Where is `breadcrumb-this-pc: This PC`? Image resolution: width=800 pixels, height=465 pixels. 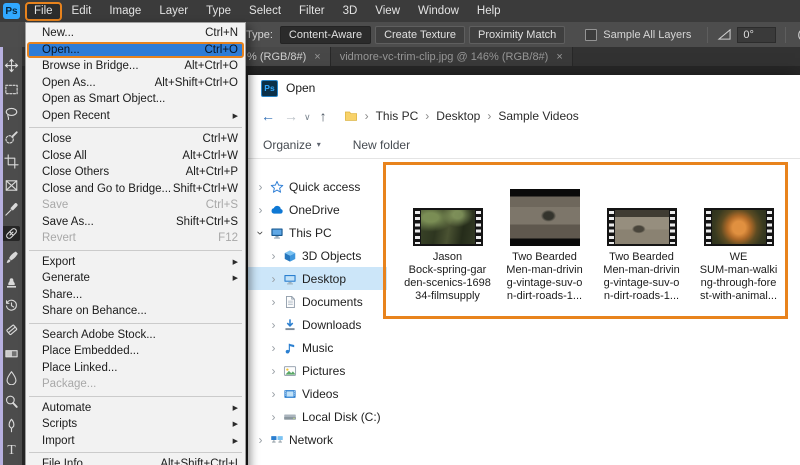
breadcrumb-this-pc: This PC is located at coordinates (397, 116).